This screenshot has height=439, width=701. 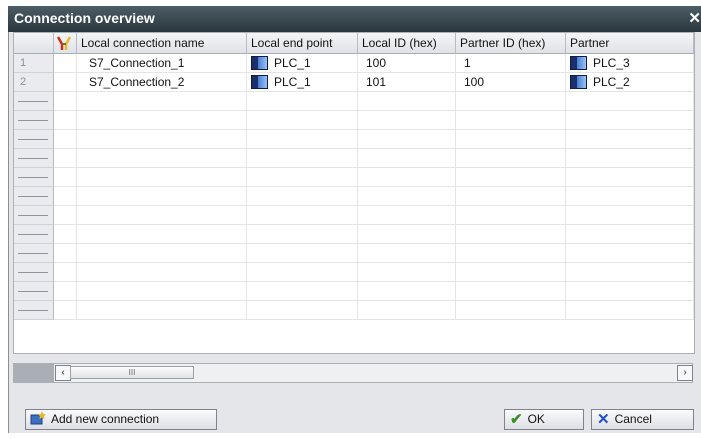 What do you see at coordinates (511, 82) in the screenshot?
I see `partner-id-cell: 100` at bounding box center [511, 82].